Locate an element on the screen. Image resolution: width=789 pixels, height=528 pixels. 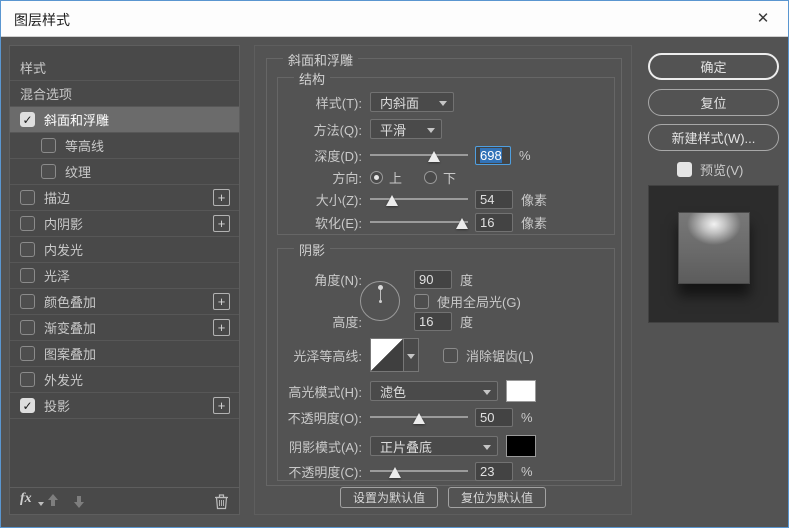
title-bar: 图层样式 ✕ is located at coordinates (394, 19).